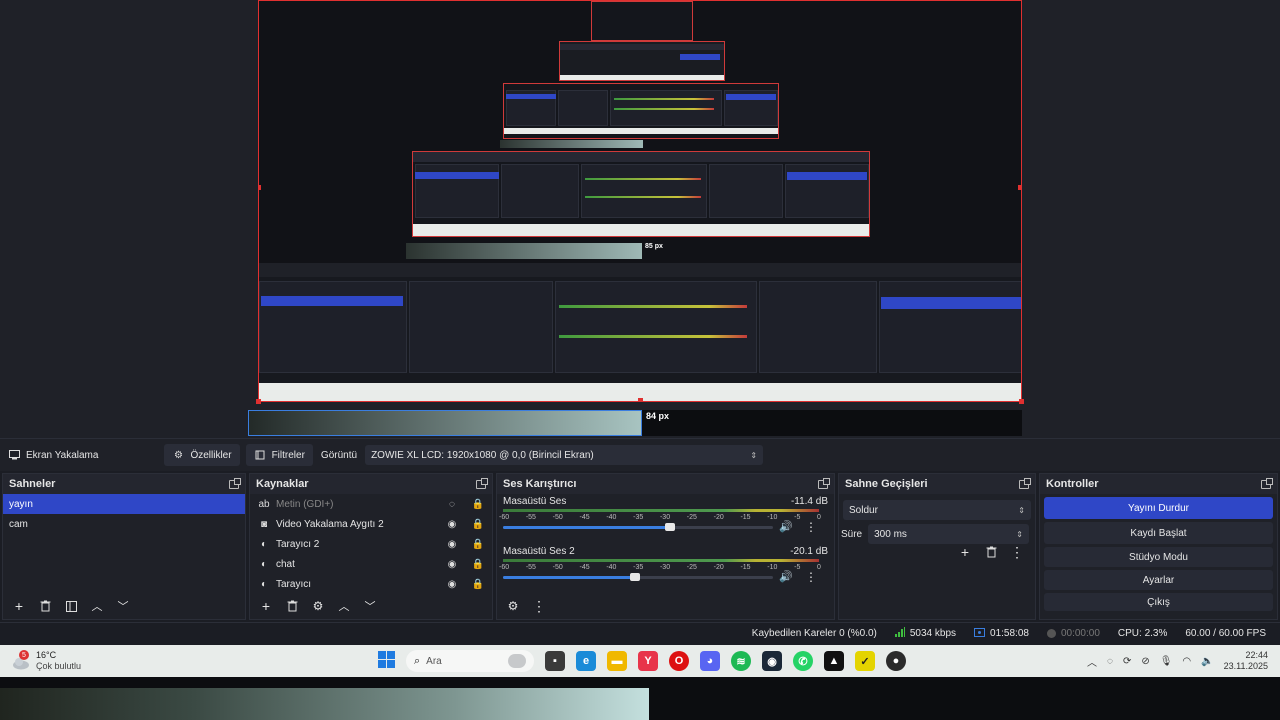 Image resolution: width=1280 pixels, height=720 pixels. I want to click on filters-button: Filtreler, so click(279, 455).